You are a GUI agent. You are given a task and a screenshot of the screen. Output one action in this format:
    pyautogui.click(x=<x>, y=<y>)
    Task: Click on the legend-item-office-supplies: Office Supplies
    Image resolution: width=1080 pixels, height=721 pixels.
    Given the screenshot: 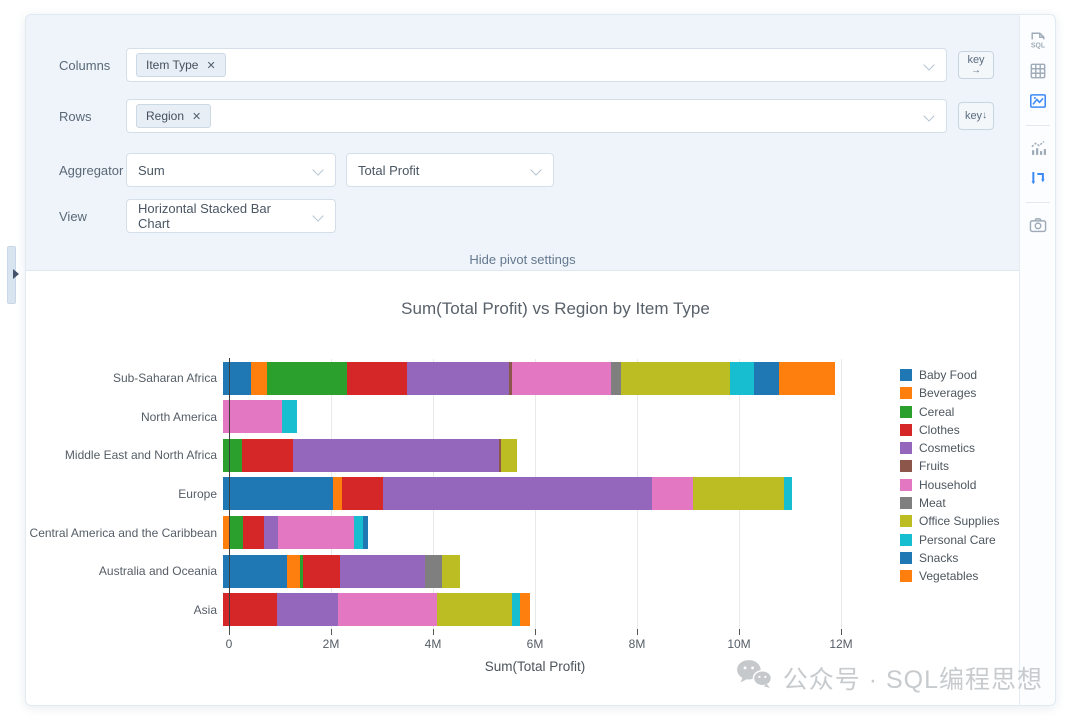 What is the action you would take?
    pyautogui.click(x=950, y=521)
    